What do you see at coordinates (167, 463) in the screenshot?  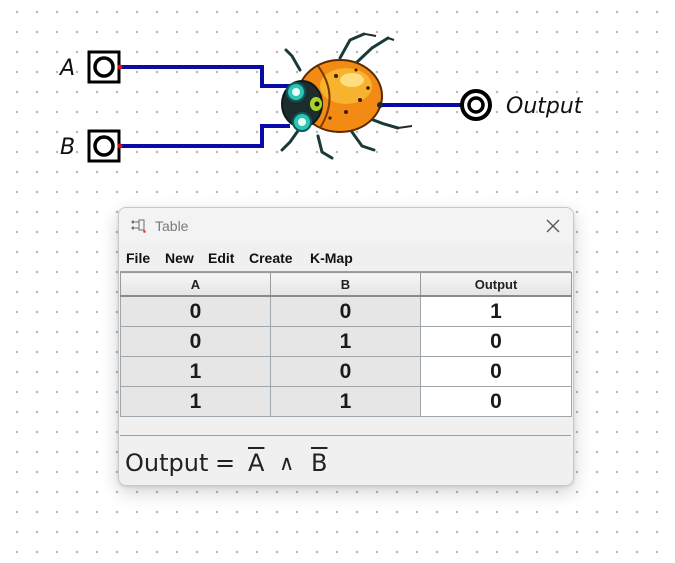 I see `expression-lhs: Output` at bounding box center [167, 463].